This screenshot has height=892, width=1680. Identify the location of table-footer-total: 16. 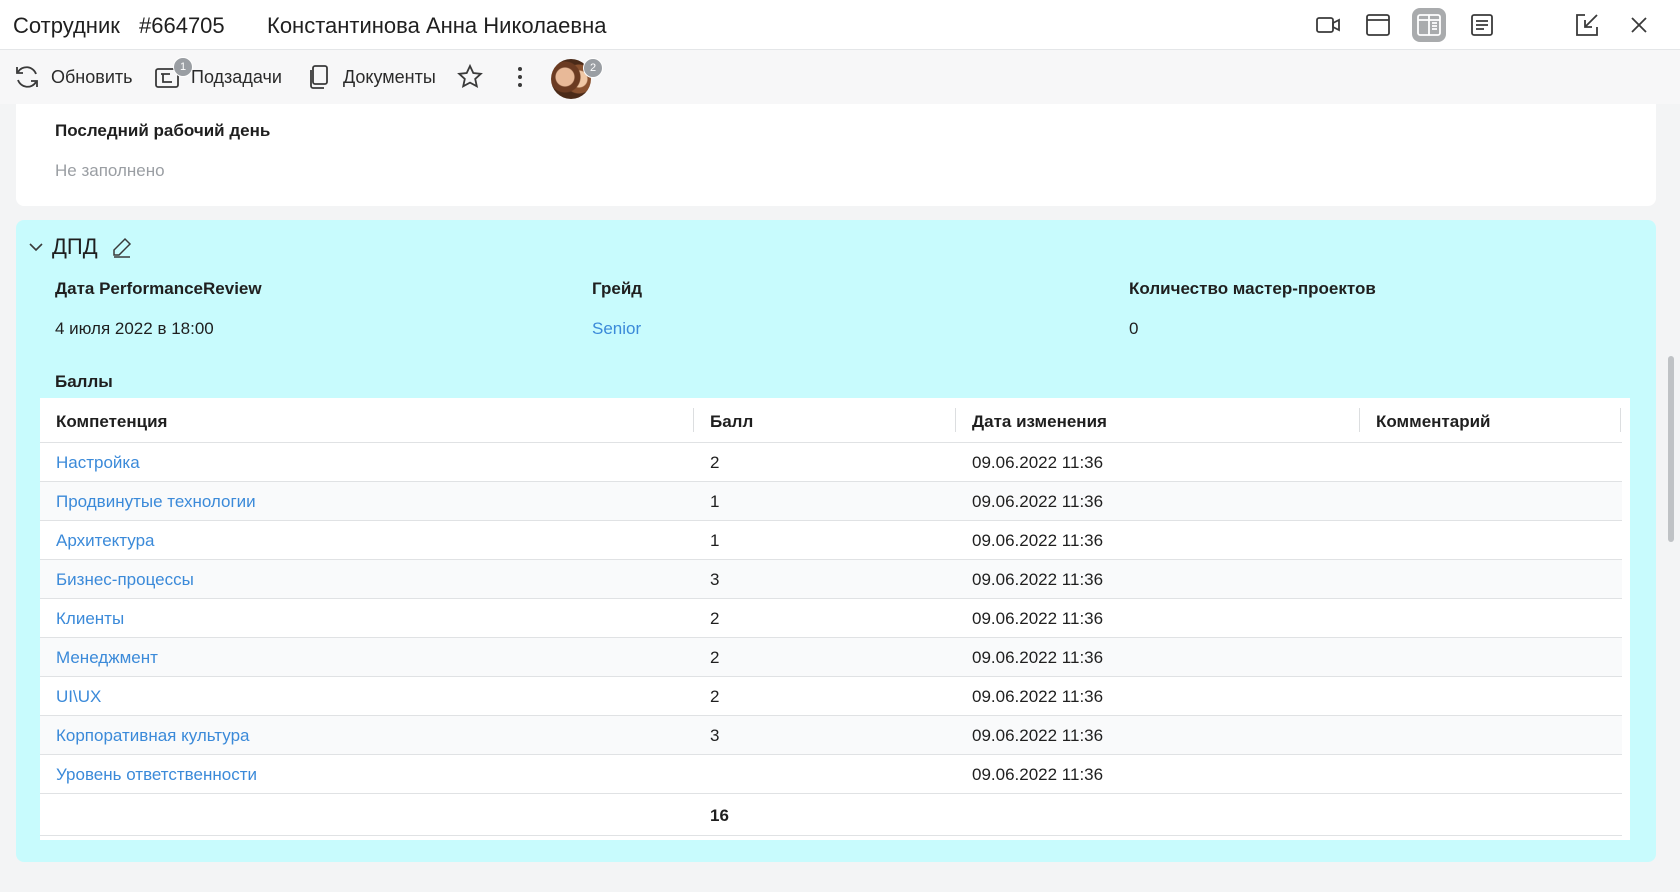
(831, 815).